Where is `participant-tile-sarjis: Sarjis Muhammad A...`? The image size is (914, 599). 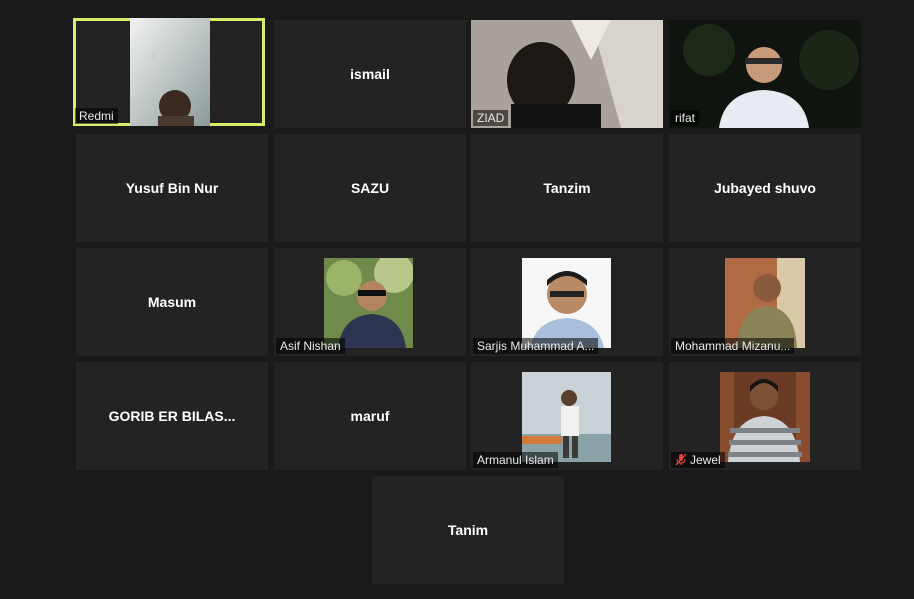
participant-tile-sarjis: Sarjis Muhammad A... is located at coordinates (567, 302).